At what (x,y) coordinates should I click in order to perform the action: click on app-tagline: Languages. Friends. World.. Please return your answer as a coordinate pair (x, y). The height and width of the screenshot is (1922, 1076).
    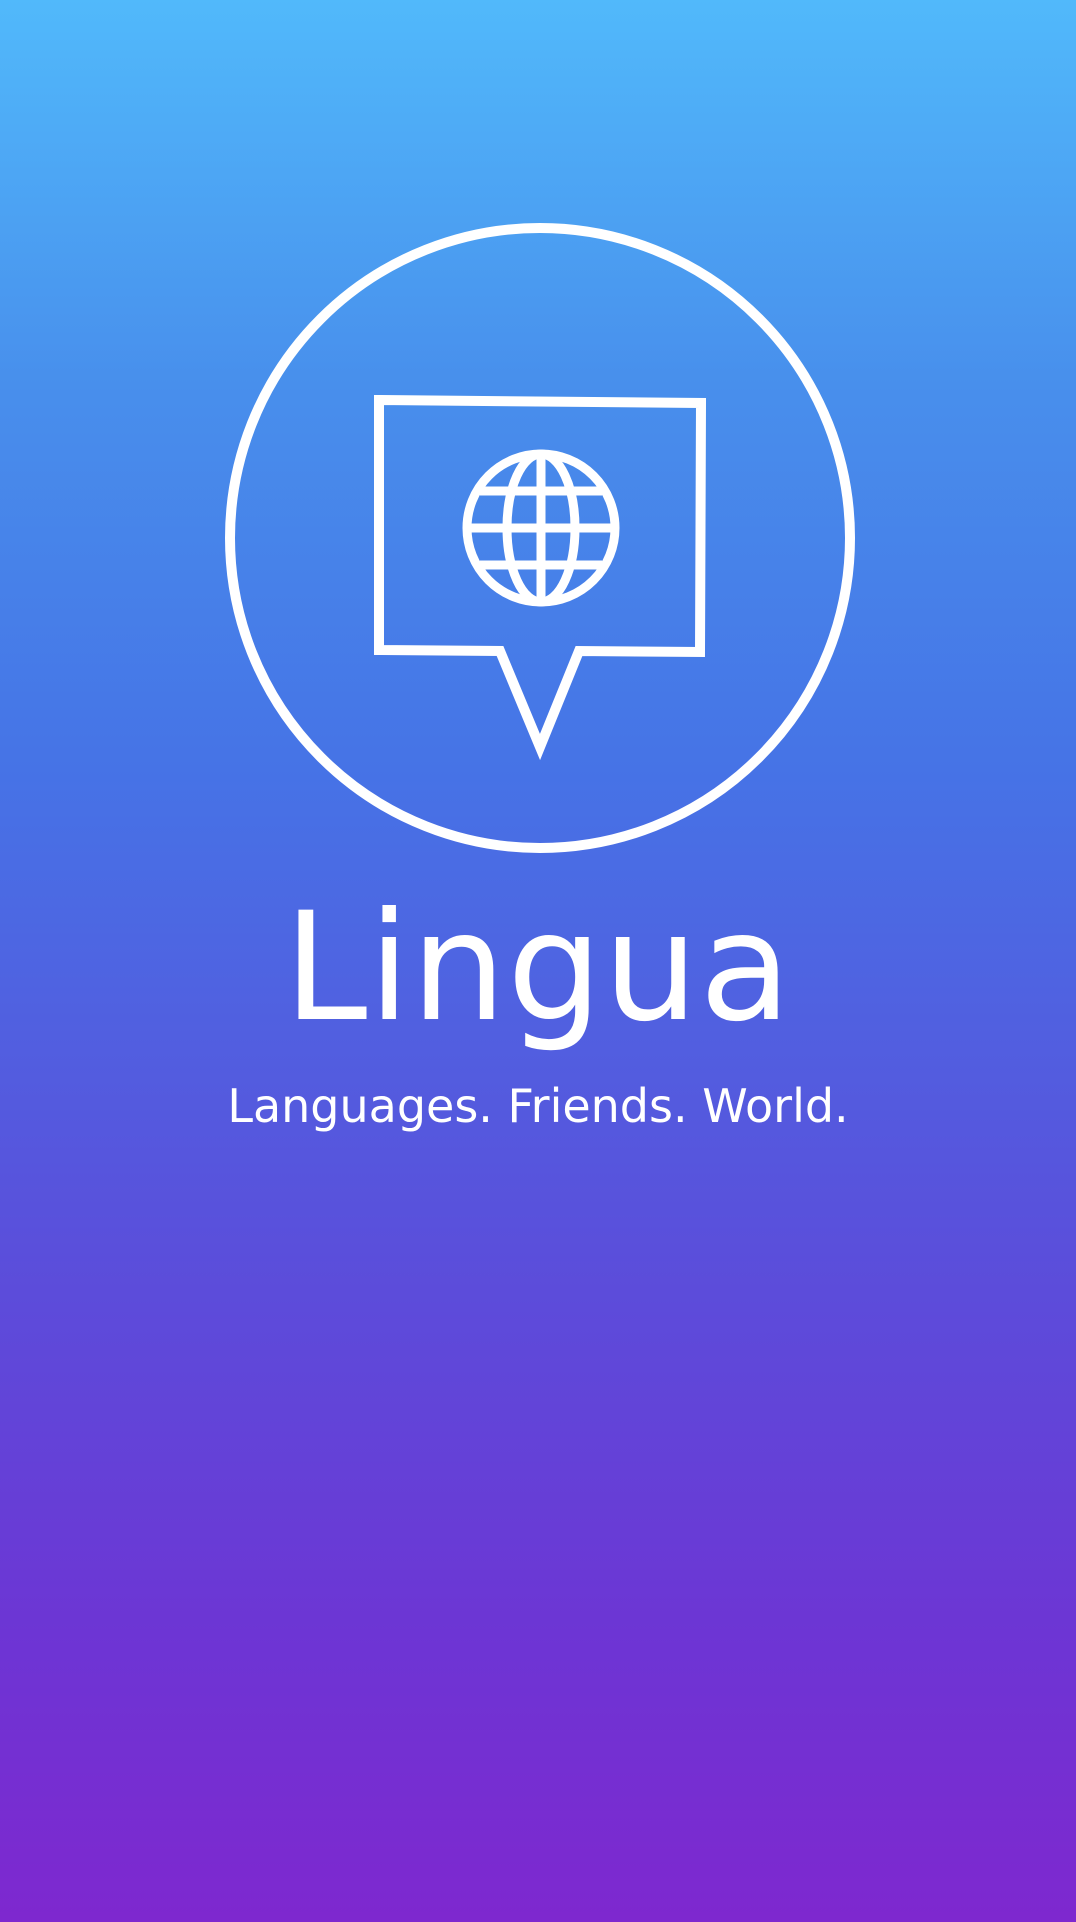
    Looking at the image, I should click on (538, 1106).